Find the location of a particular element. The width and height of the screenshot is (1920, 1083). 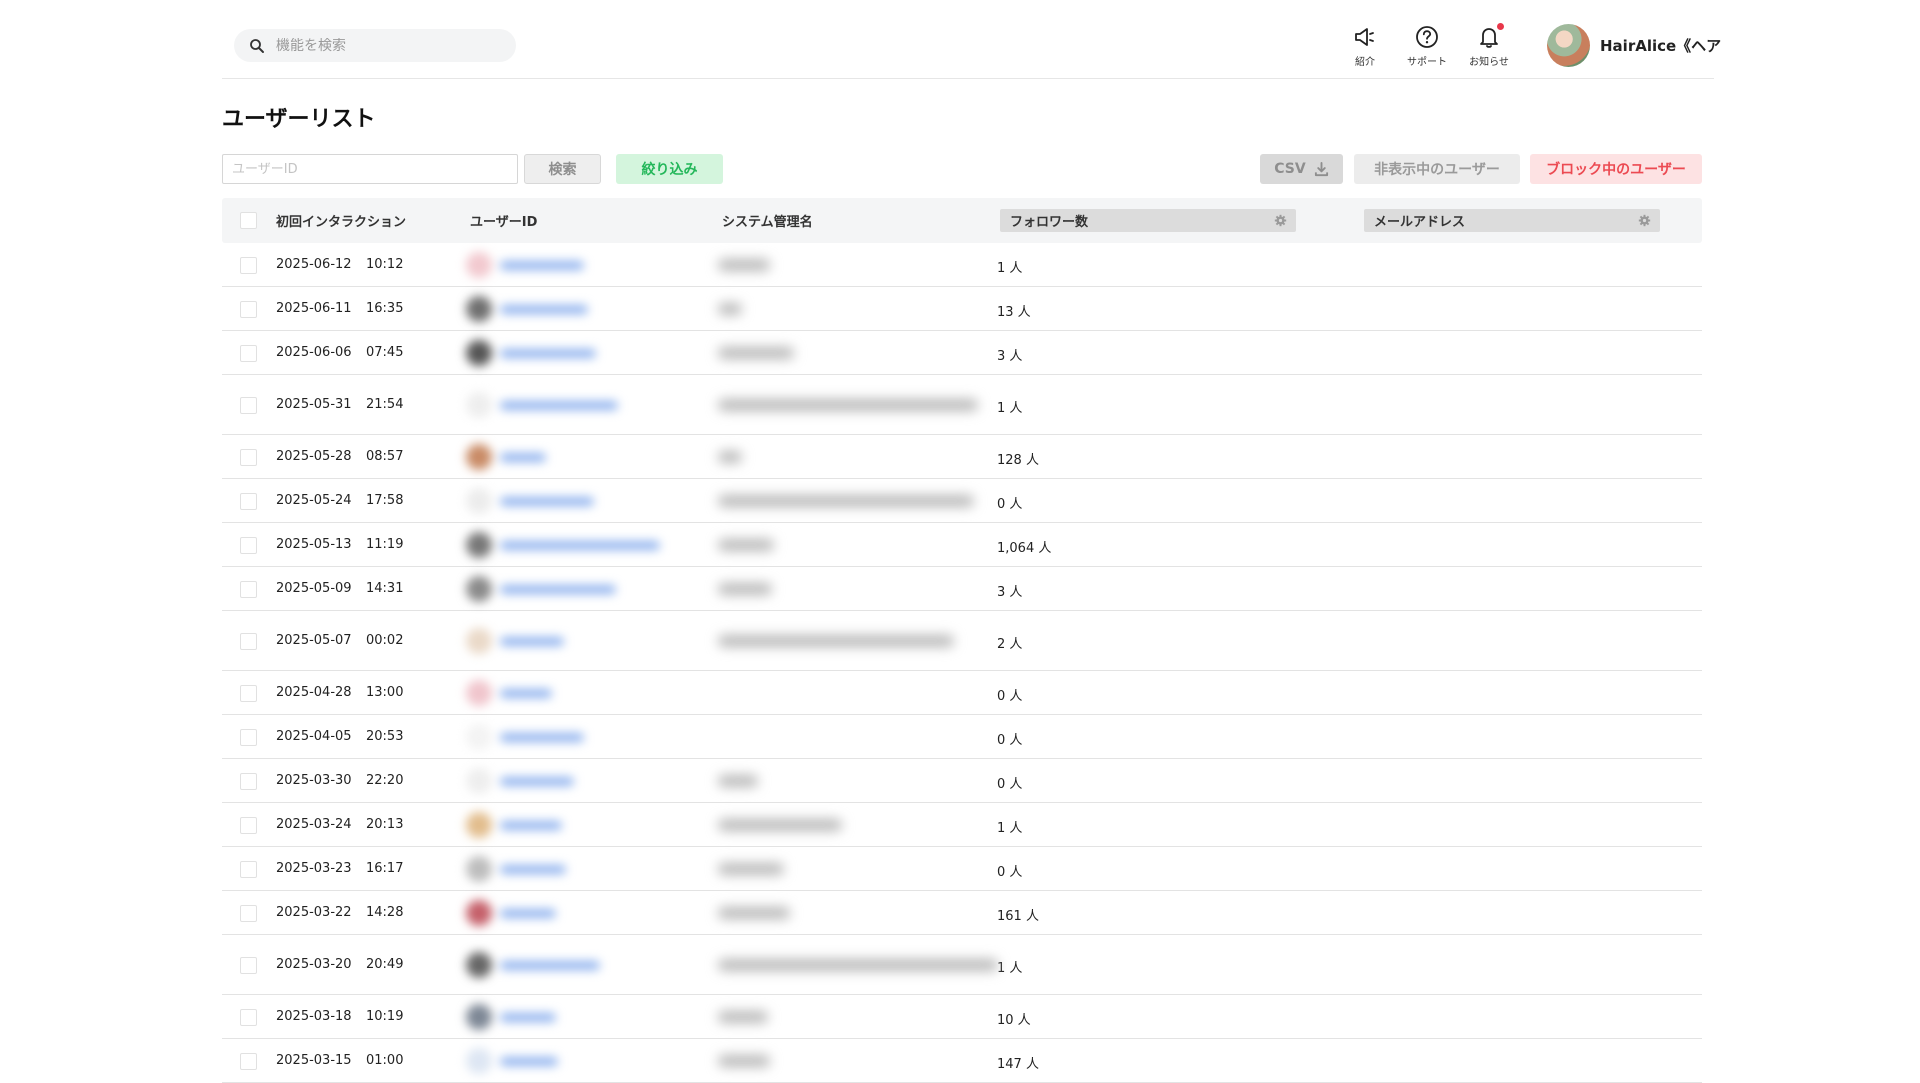

table-row: 2025-03-23 16:17 0 人 is located at coordinates (962, 869).